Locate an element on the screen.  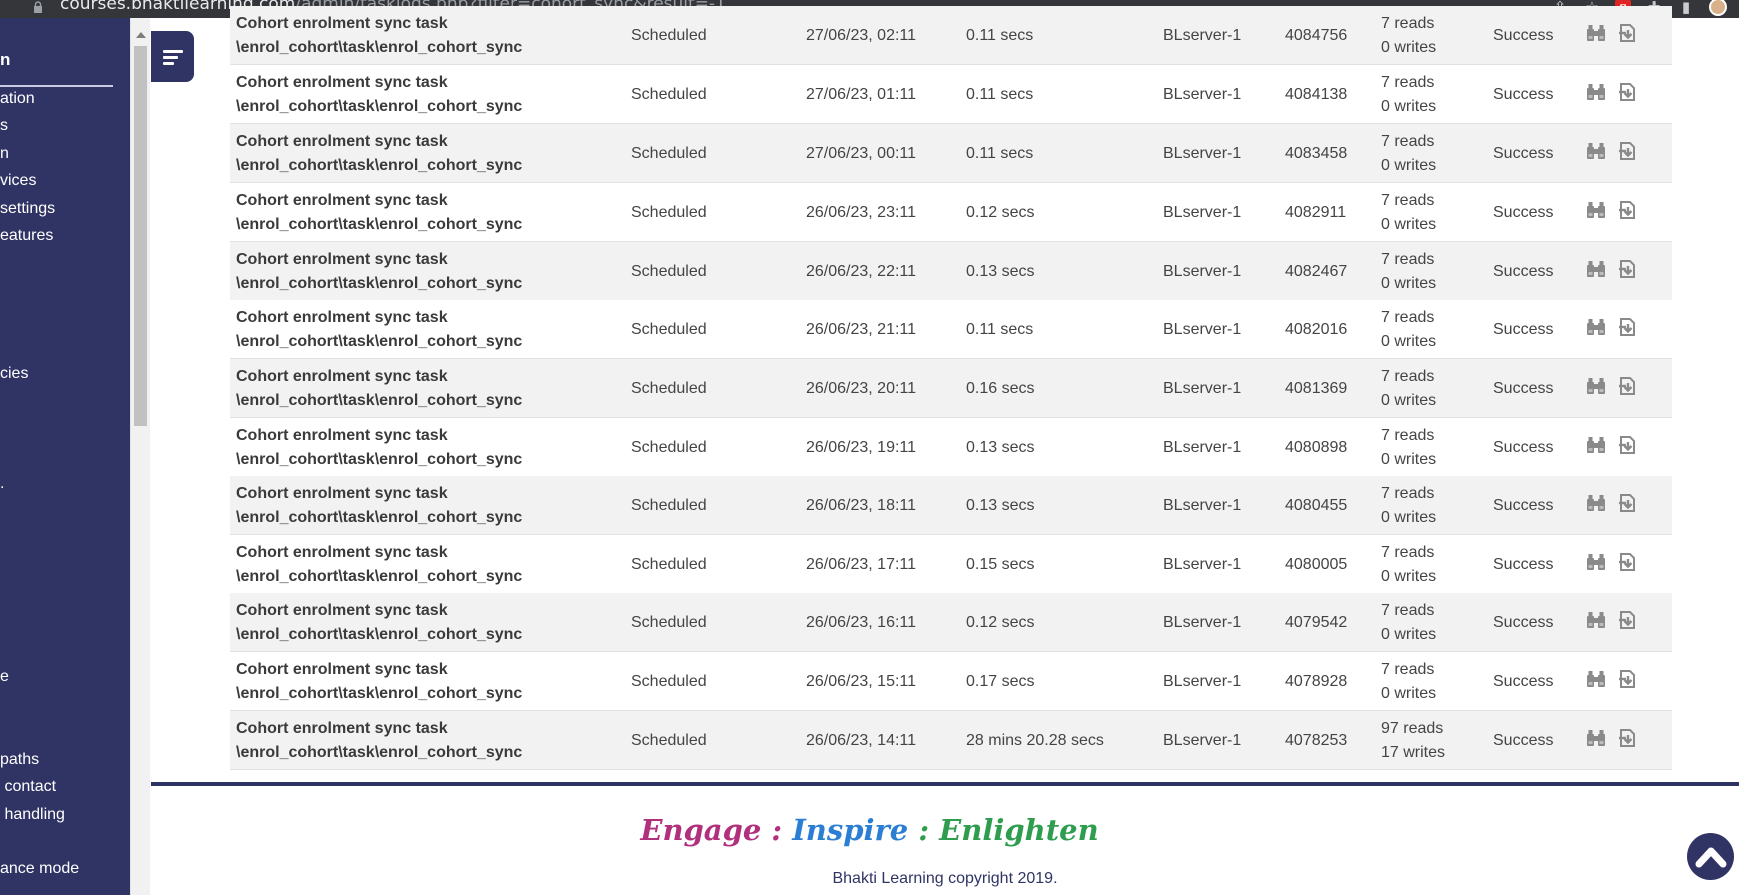
start-time: 27/06/23, 02:11 is located at coordinates (861, 35).